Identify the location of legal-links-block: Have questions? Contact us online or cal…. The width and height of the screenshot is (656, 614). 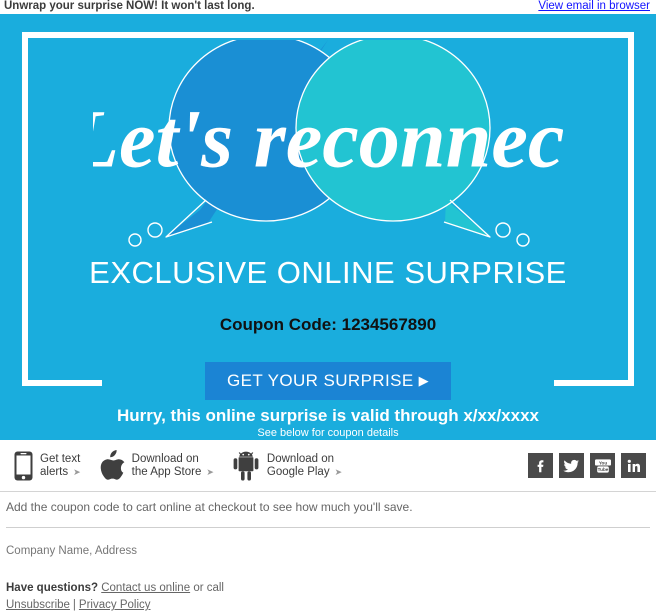
(328, 586).